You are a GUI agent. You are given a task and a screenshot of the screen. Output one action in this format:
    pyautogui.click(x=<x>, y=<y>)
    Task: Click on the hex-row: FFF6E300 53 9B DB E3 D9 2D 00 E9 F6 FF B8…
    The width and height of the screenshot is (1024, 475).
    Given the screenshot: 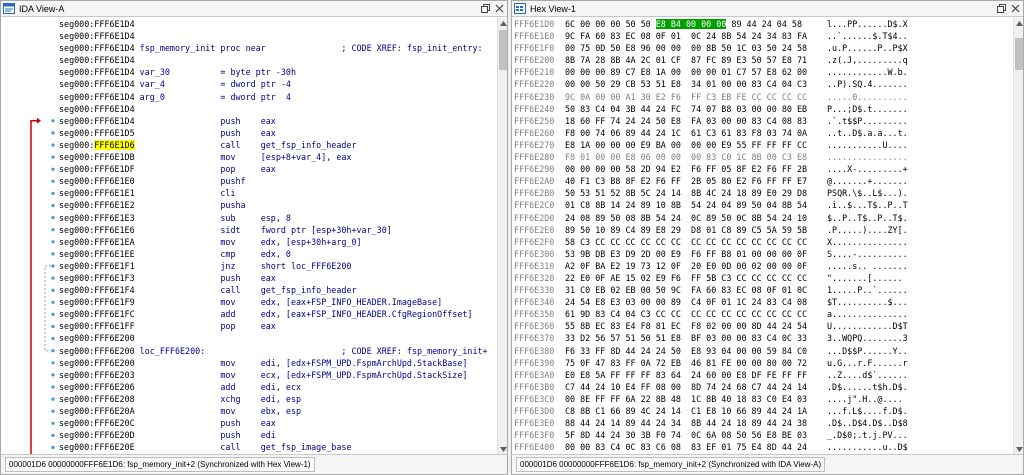 What is the action you would take?
    pyautogui.click(x=762, y=254)
    